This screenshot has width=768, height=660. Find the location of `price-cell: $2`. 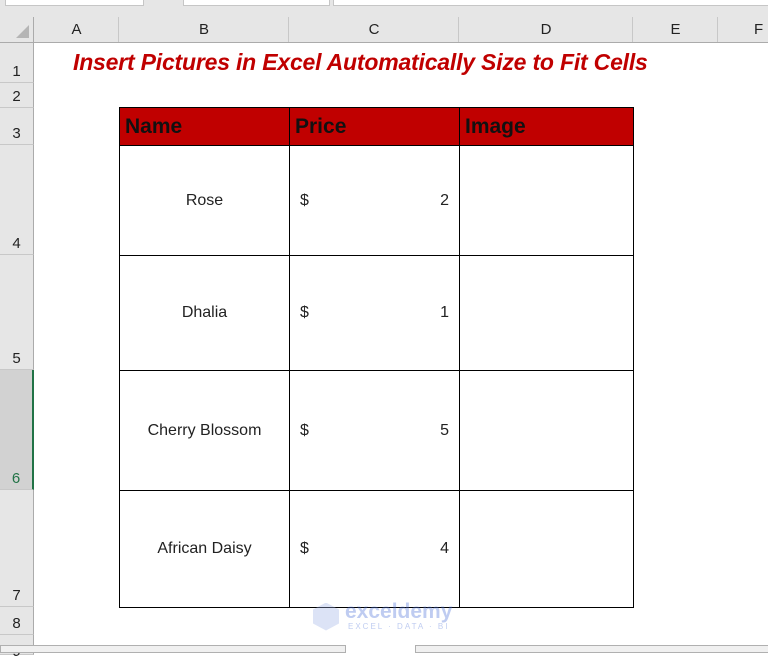

price-cell: $2 is located at coordinates (374, 200).